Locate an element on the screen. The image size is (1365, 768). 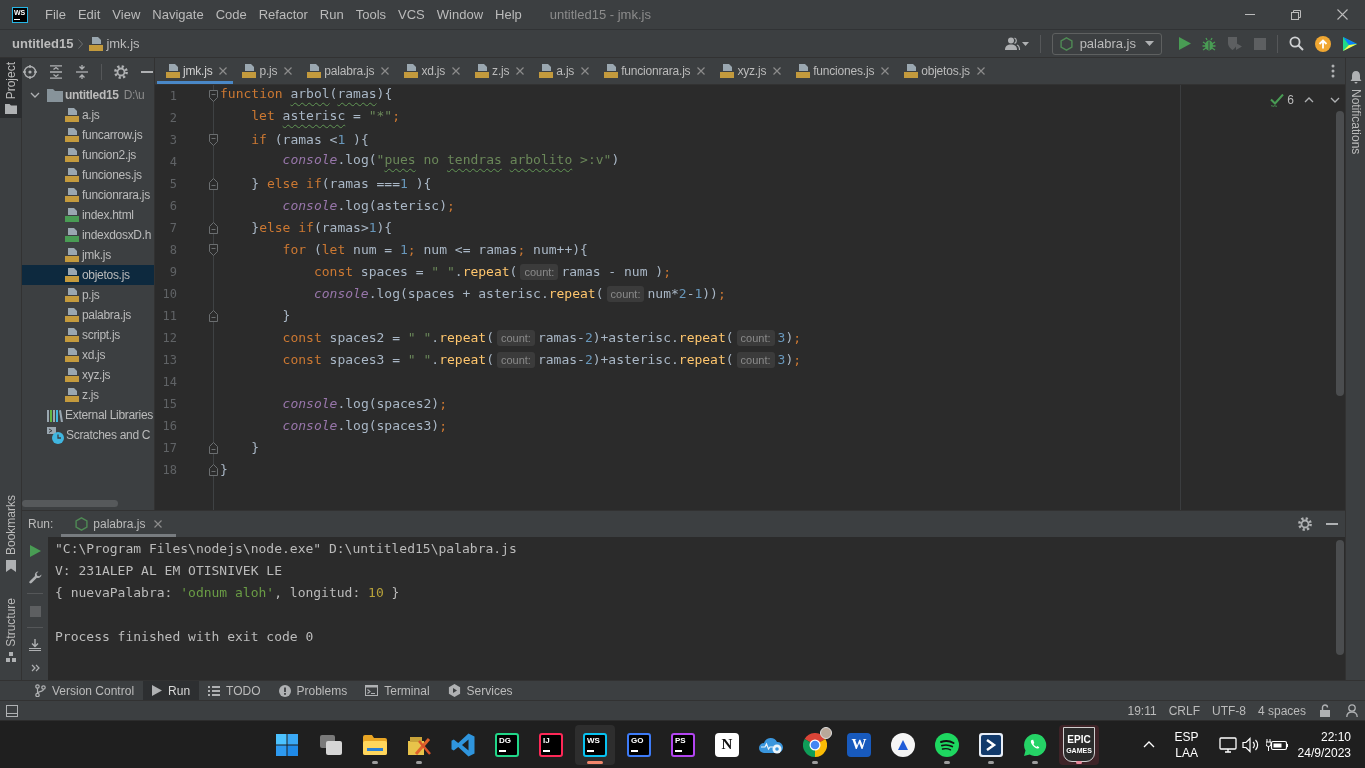
editor-tab: xd.js is located at coordinates (431, 71).